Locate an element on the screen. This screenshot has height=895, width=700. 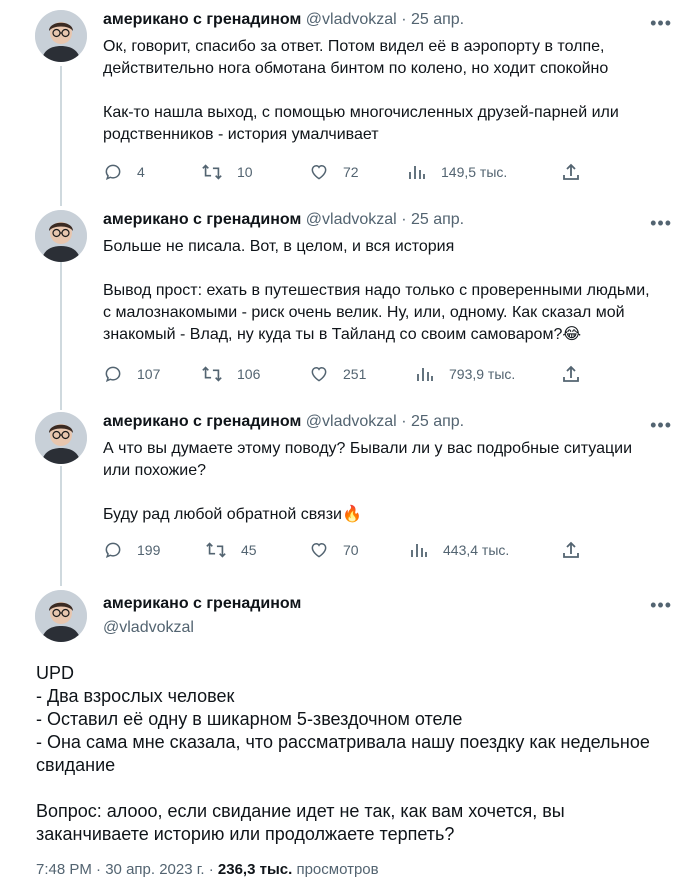
views-count: 443,4 тыс. is located at coordinates (476, 550).